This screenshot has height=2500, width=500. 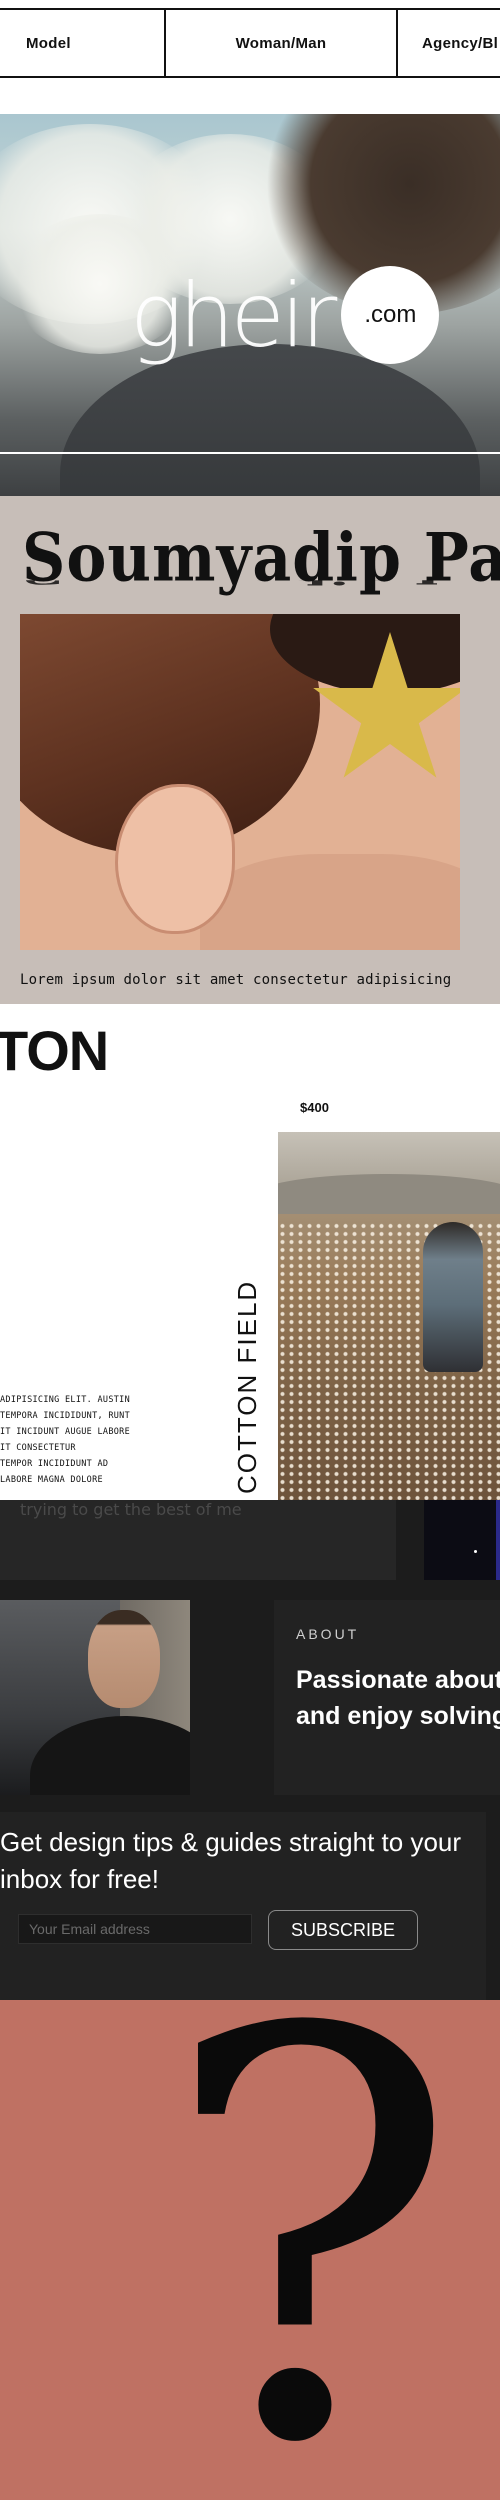 What do you see at coordinates (135, 1929) in the screenshot?
I see `email-input` at bounding box center [135, 1929].